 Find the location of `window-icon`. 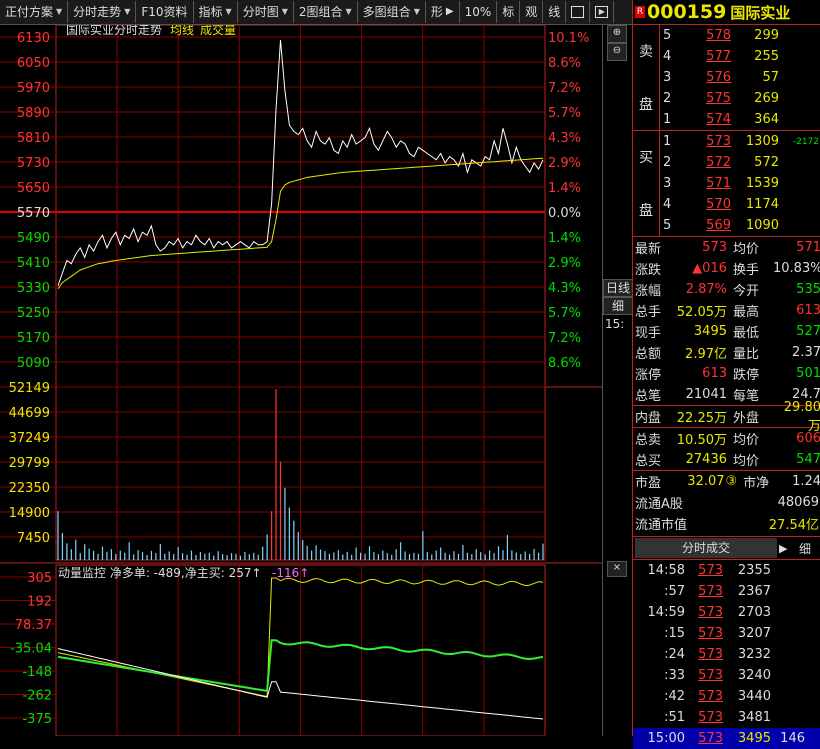

window-icon is located at coordinates (578, 12).